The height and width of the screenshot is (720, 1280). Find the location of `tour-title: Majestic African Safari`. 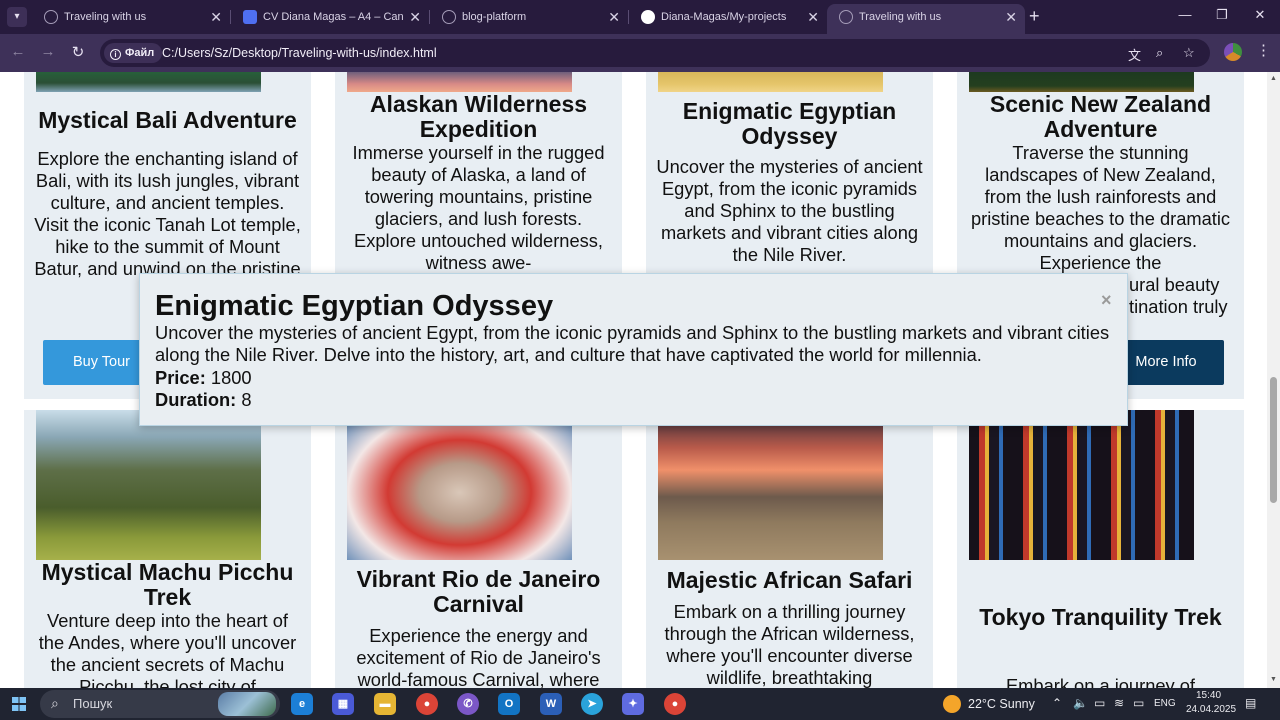

tour-title: Majestic African Safari is located at coordinates (789, 580).